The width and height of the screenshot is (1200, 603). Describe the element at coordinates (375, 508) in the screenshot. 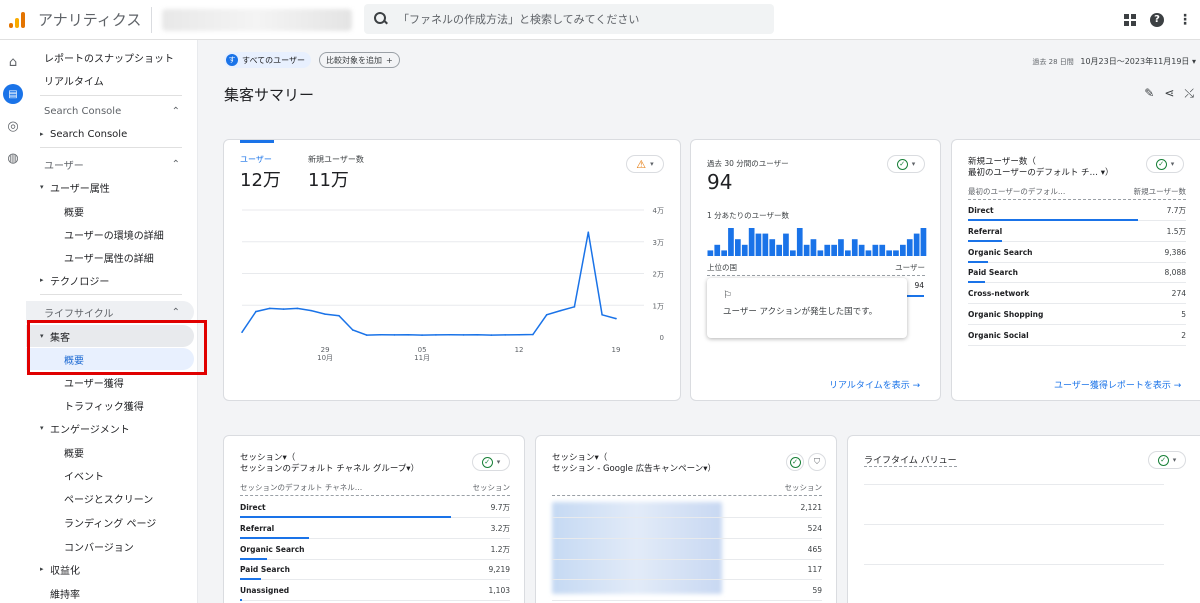

I see `table-row: Direct 9.7万` at that location.